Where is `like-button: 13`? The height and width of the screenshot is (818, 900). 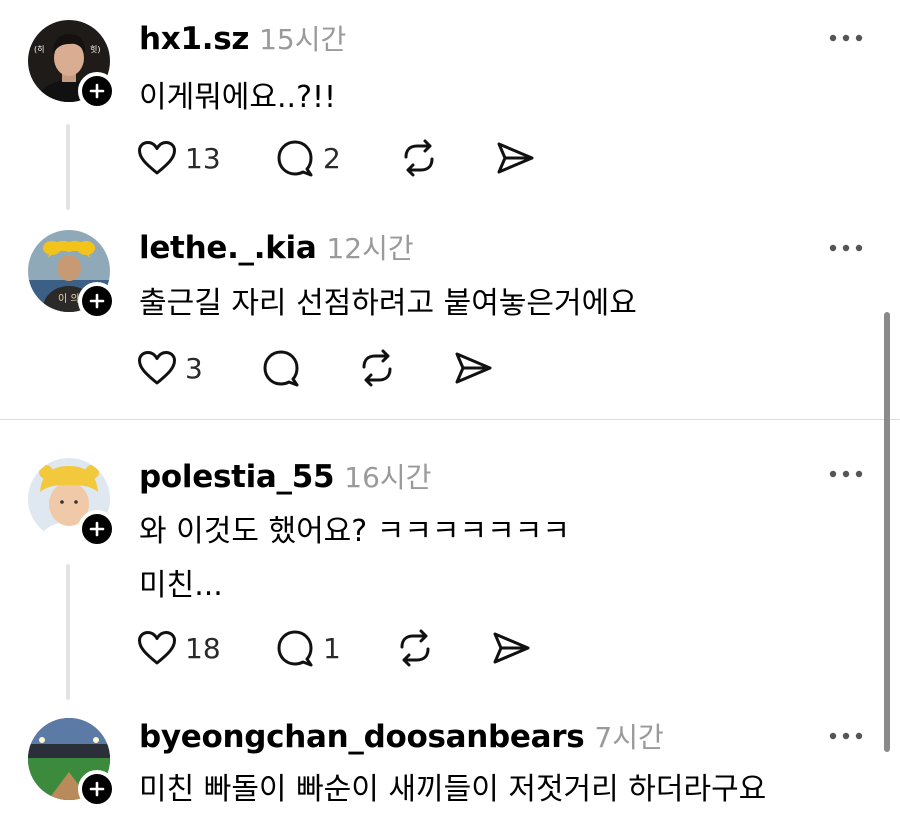 like-button: 13 is located at coordinates (179, 158).